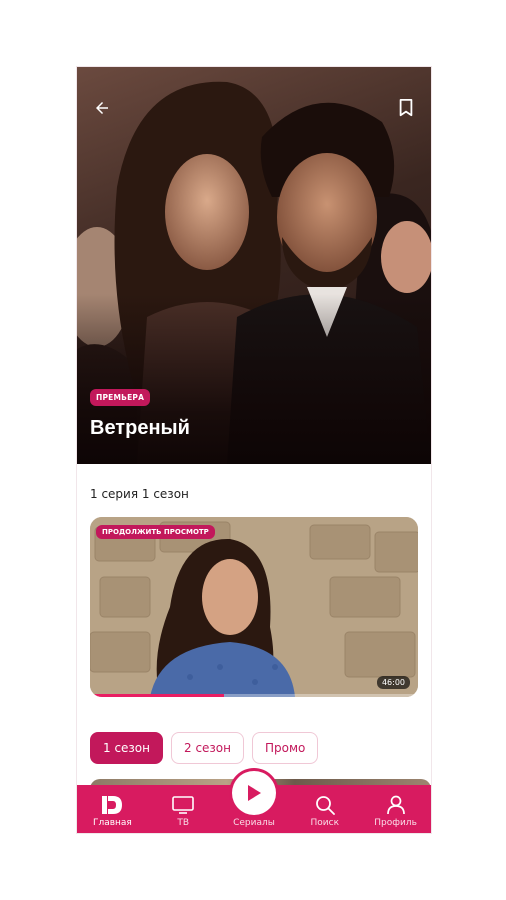 The image size is (506, 900). I want to click on bookmark-button, so click(406, 108).